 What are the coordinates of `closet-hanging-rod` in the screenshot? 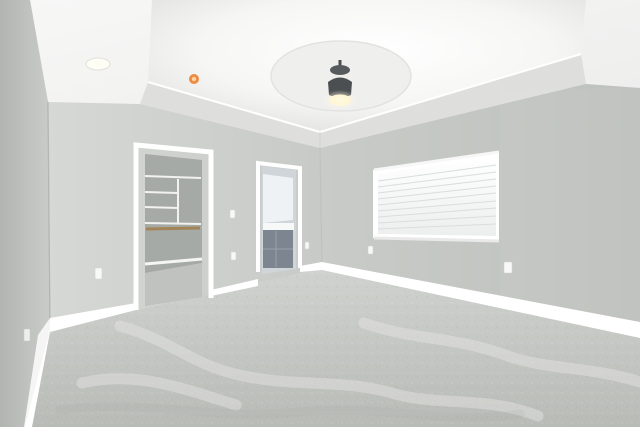 It's located at (173, 228).